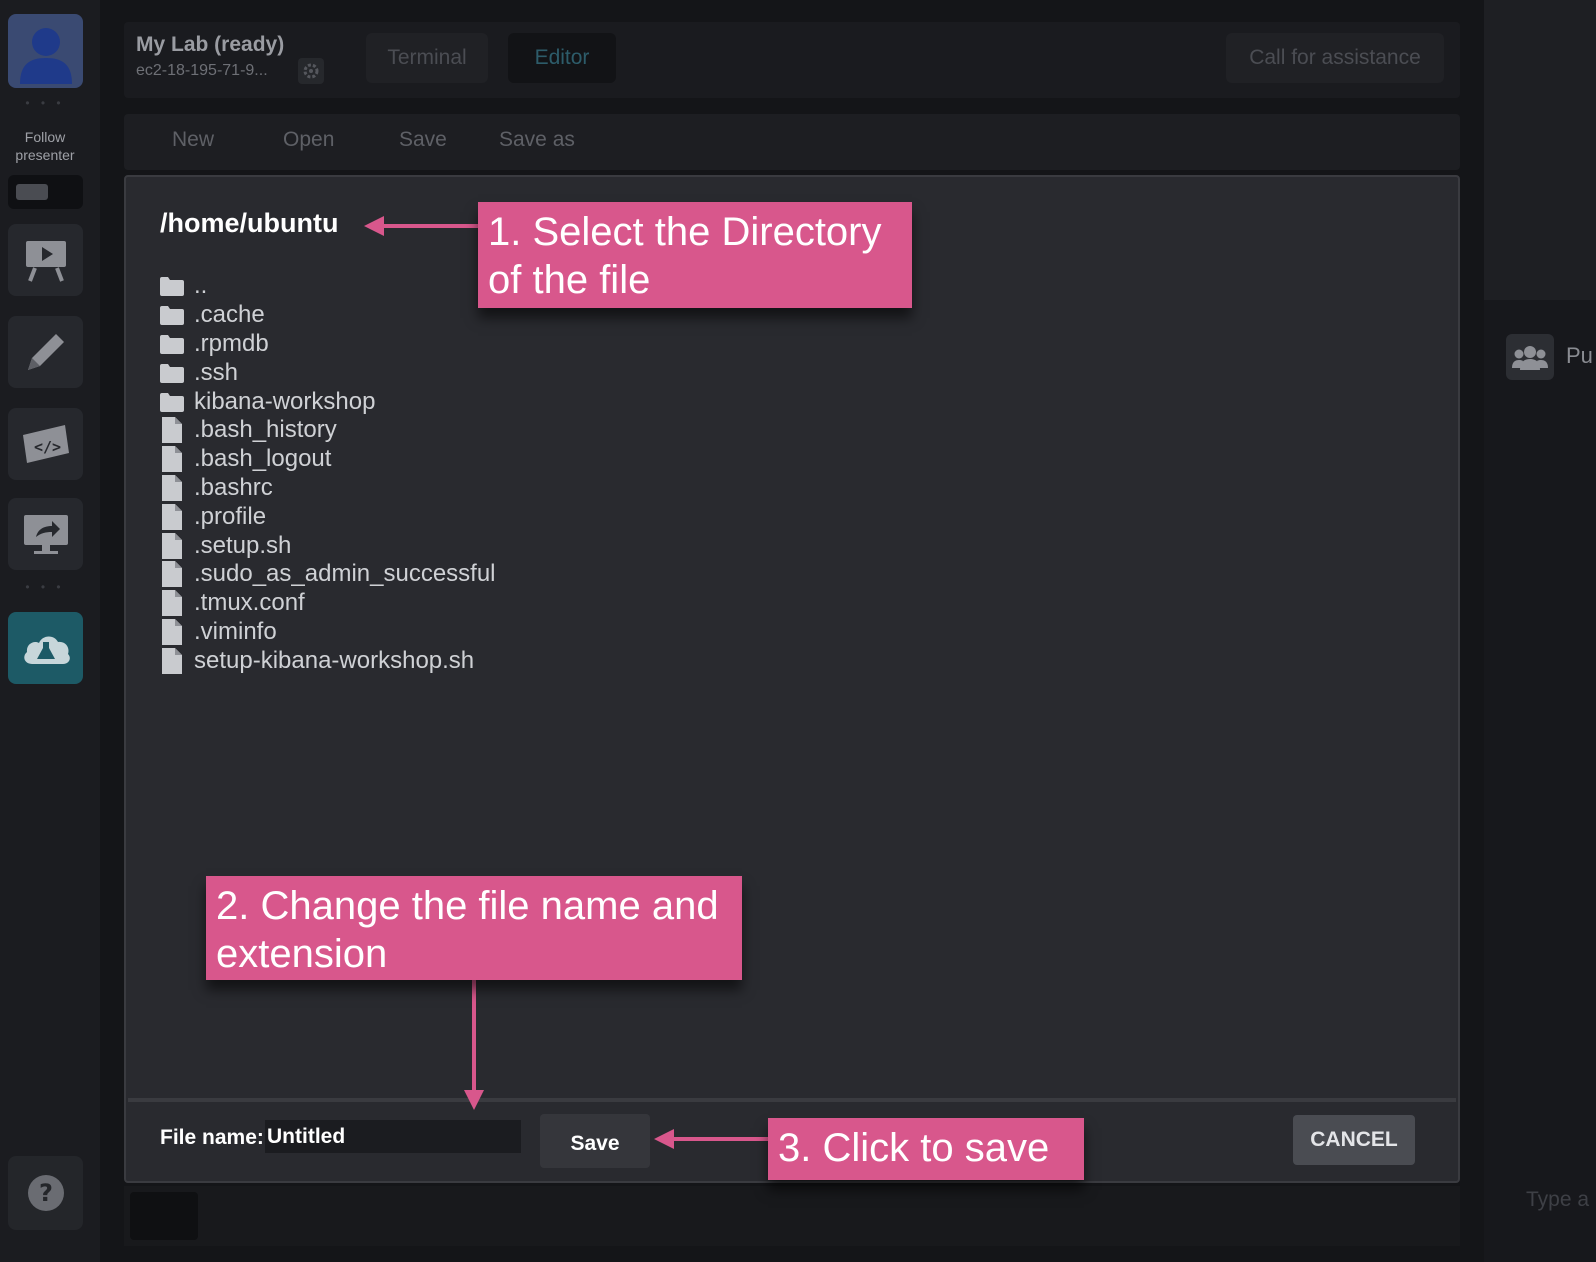 The width and height of the screenshot is (1596, 1262). Describe the element at coordinates (427, 58) in the screenshot. I see `tab-terminal: Terminal` at that location.